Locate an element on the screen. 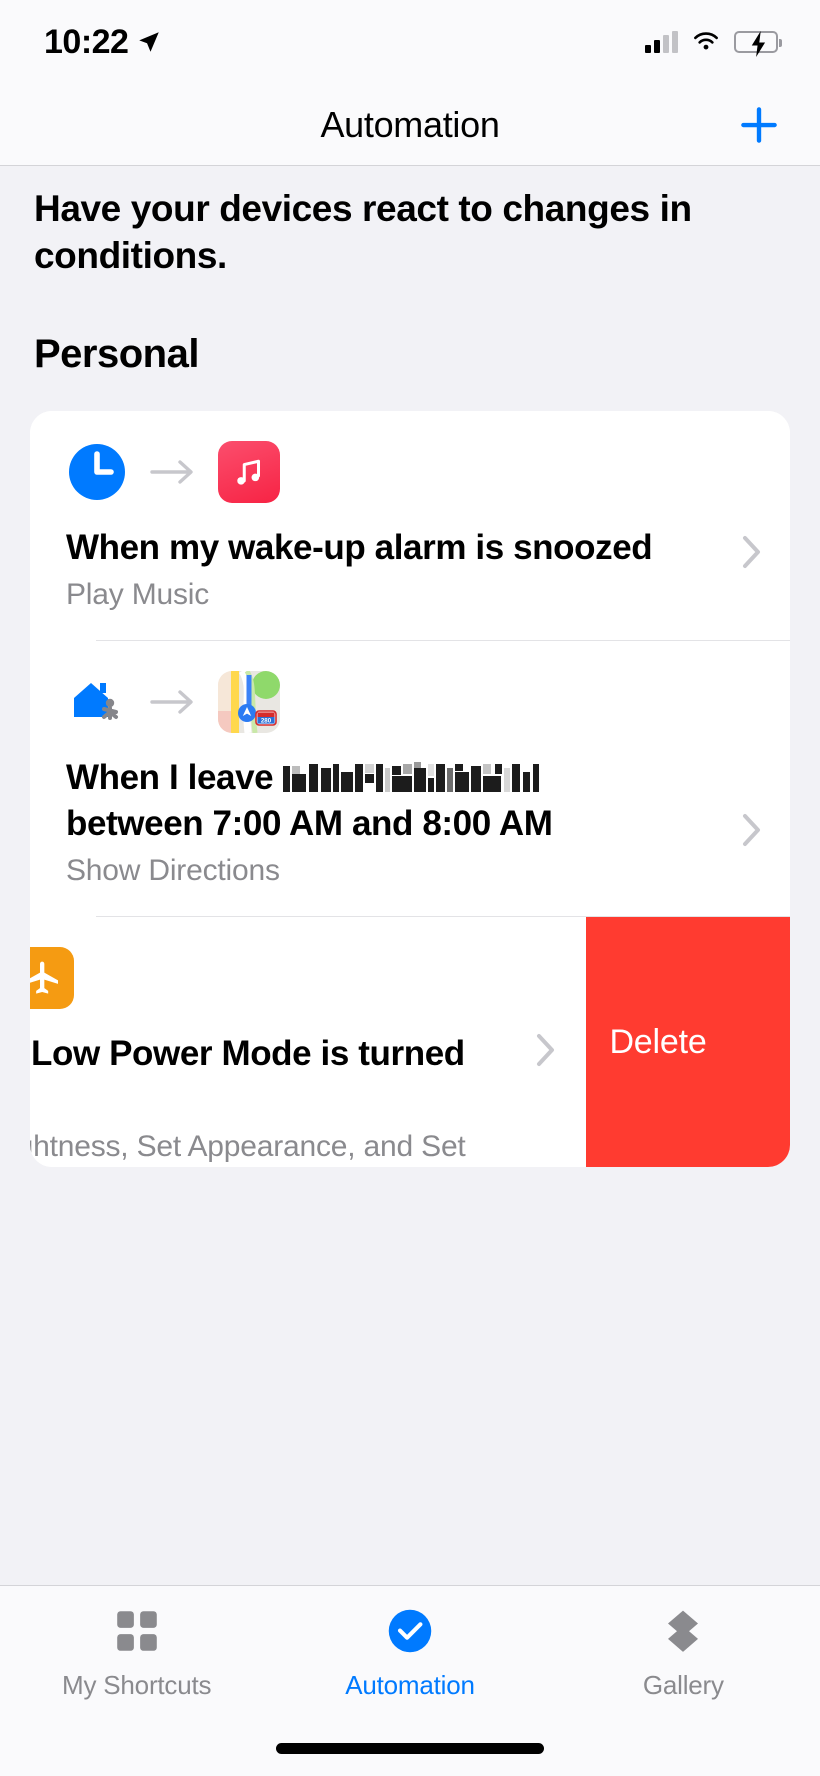 This screenshot has height=1776, width=820. tab-label: My Shortcuts is located at coordinates (137, 1685).